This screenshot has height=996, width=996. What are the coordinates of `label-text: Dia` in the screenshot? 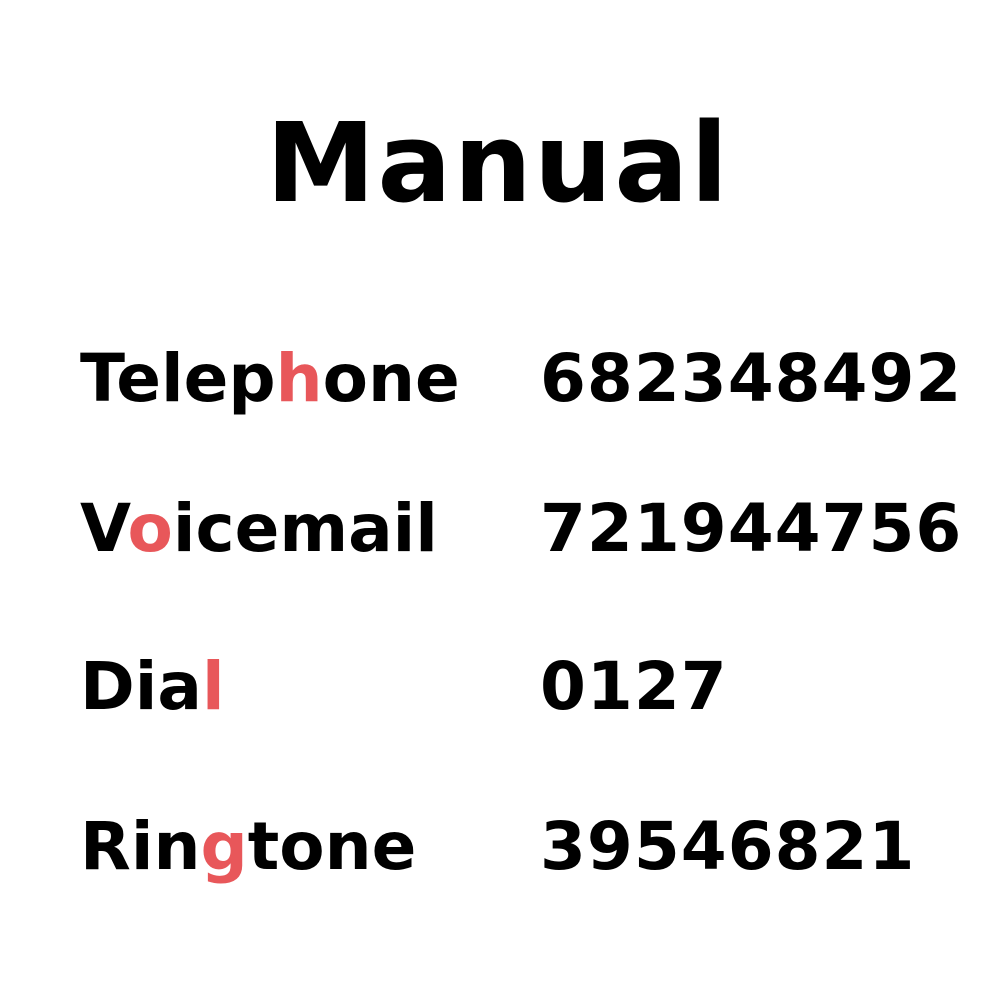 It's located at (141, 686).